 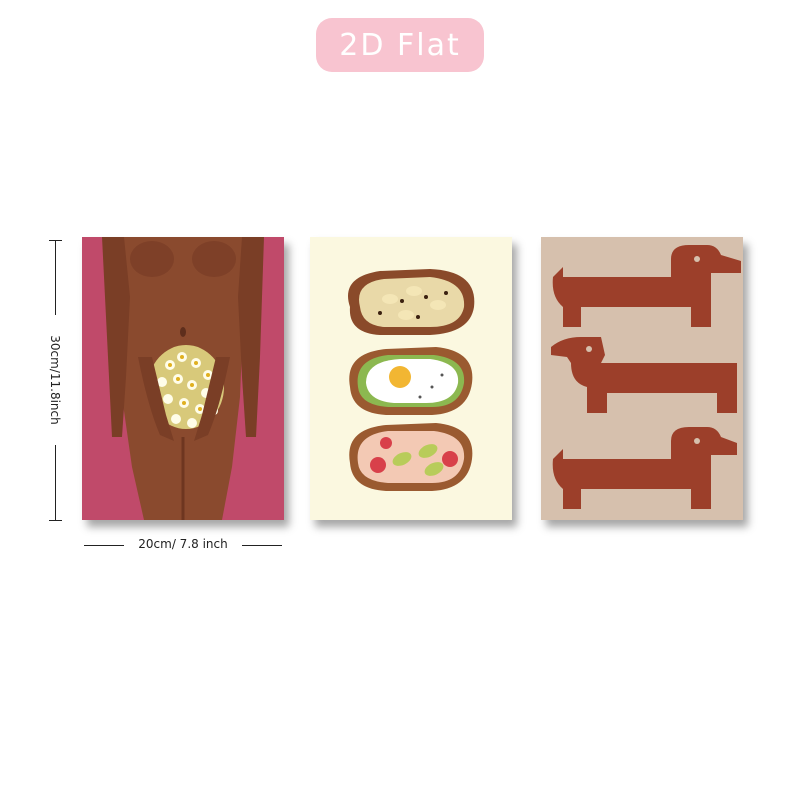 I want to click on toast-egg-avocado, so click(x=411, y=381).